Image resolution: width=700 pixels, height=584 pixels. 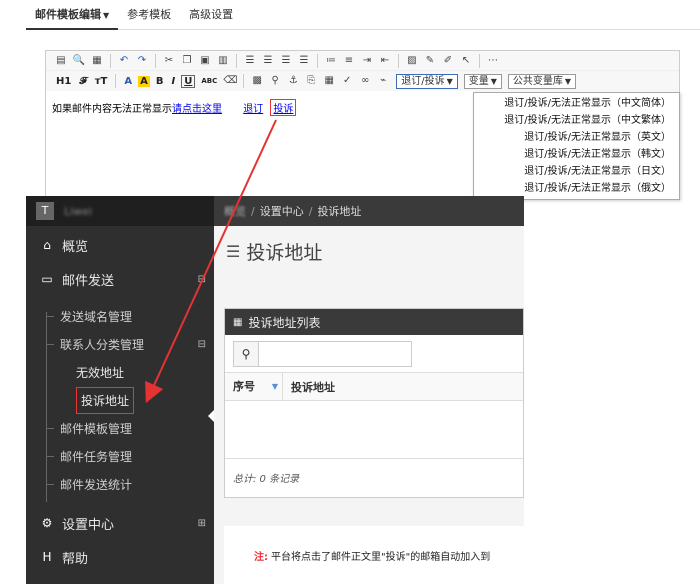 What do you see at coordinates (430, 61) in the screenshot?
I see `brush-icon: ✎` at bounding box center [430, 61].